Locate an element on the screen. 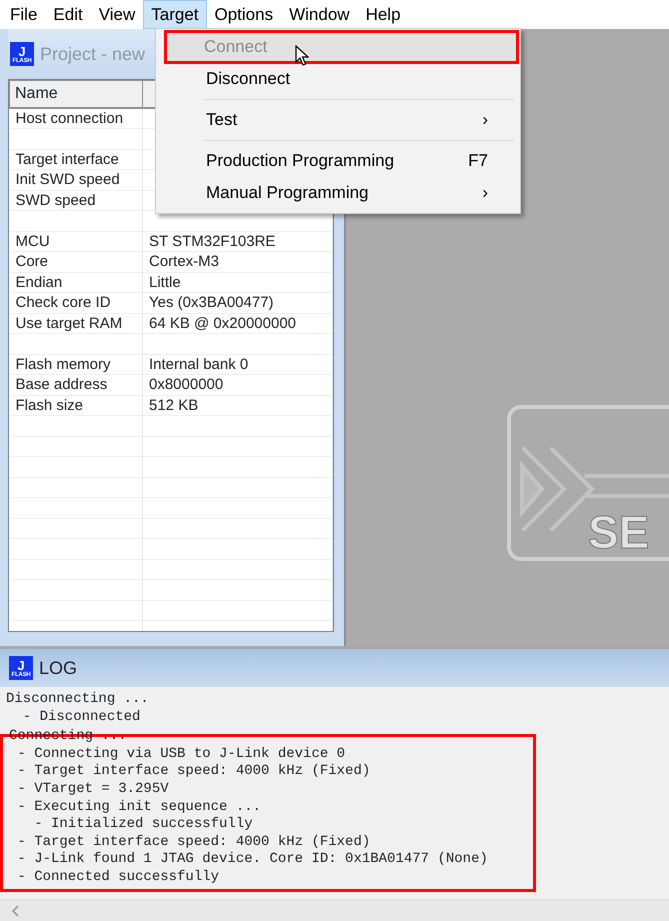 The height and width of the screenshot is (921, 669). table-cell: 512 KB is located at coordinates (237, 405).